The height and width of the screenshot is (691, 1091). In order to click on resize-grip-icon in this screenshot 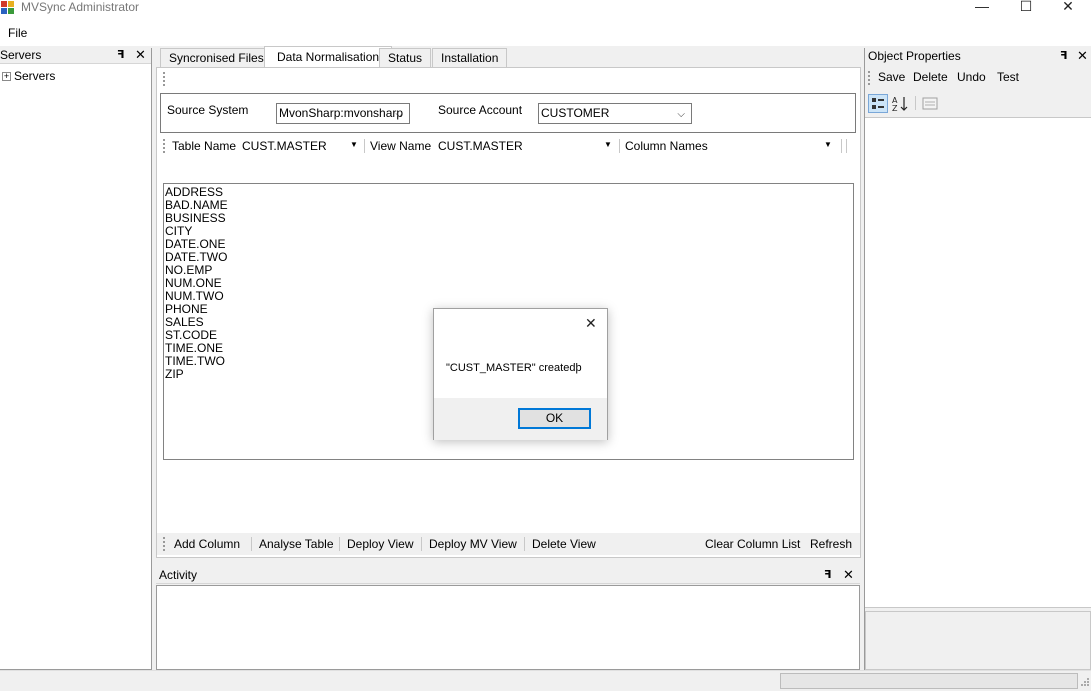, I will do `click(1085, 682)`.